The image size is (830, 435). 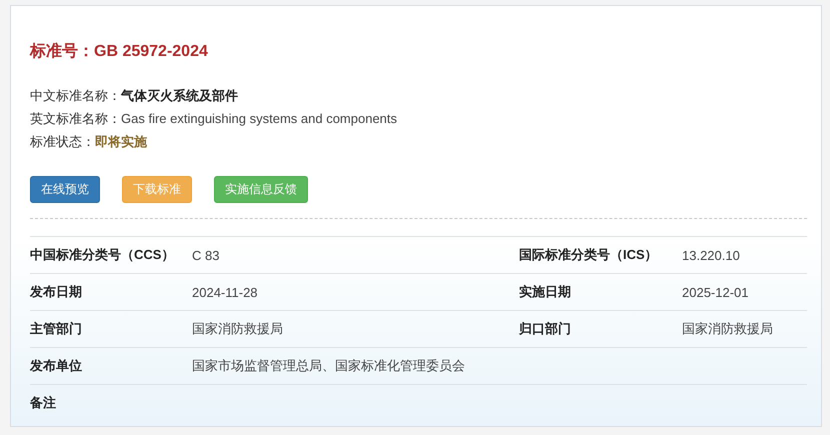 I want to click on table-label: 主管部门, so click(x=56, y=329).